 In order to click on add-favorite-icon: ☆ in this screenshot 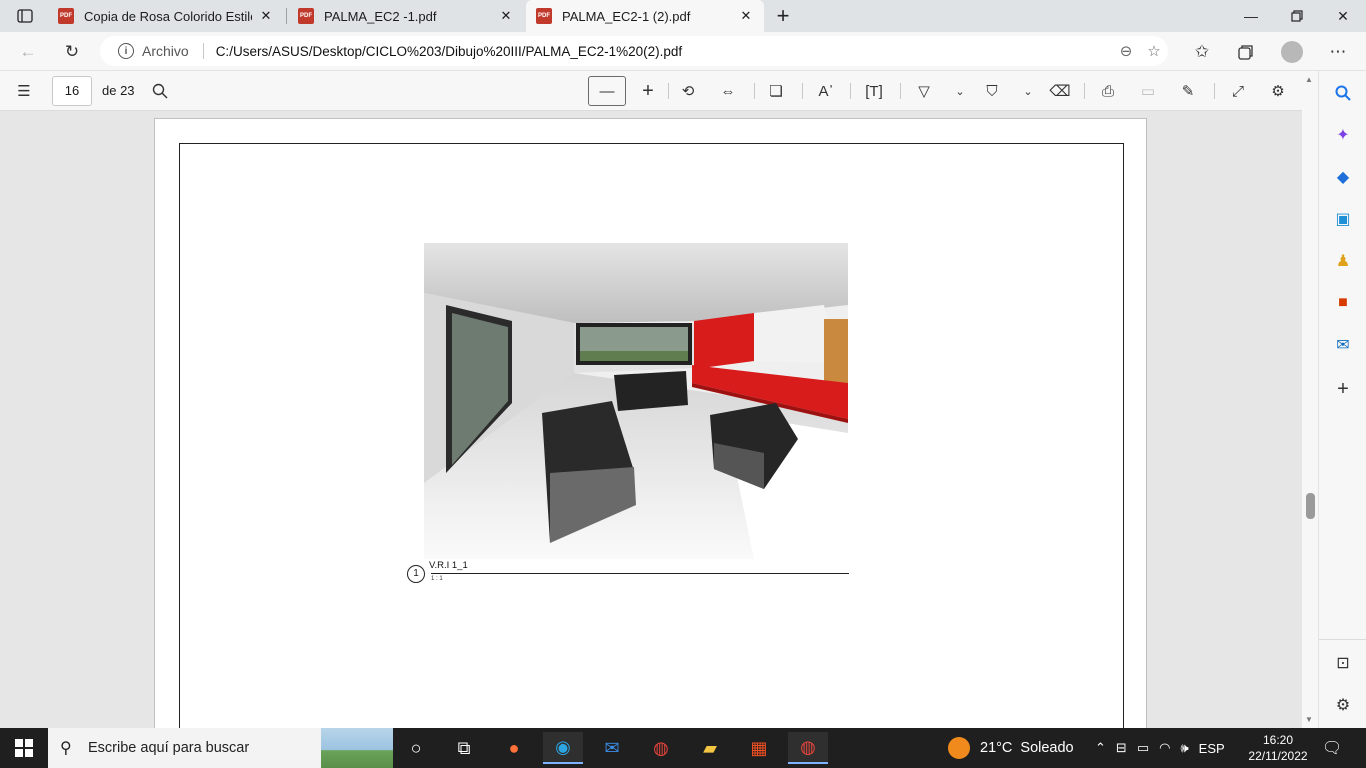, I will do `click(1154, 51)`.